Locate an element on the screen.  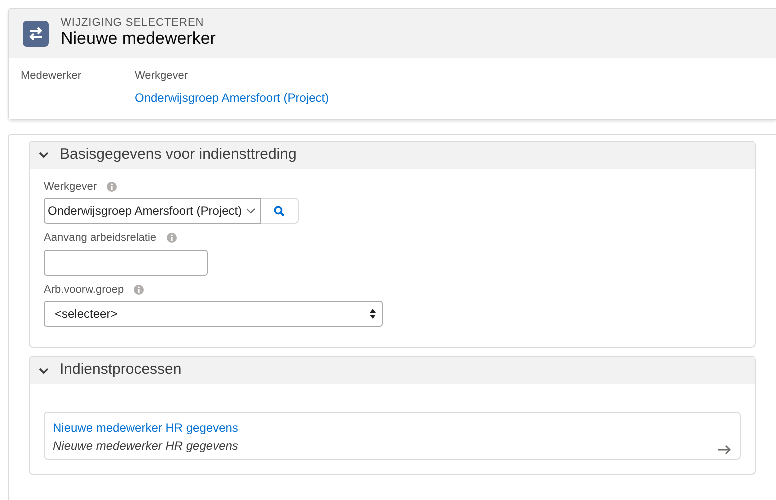
field-label: Arb.voorw.groep is located at coordinates (84, 290).